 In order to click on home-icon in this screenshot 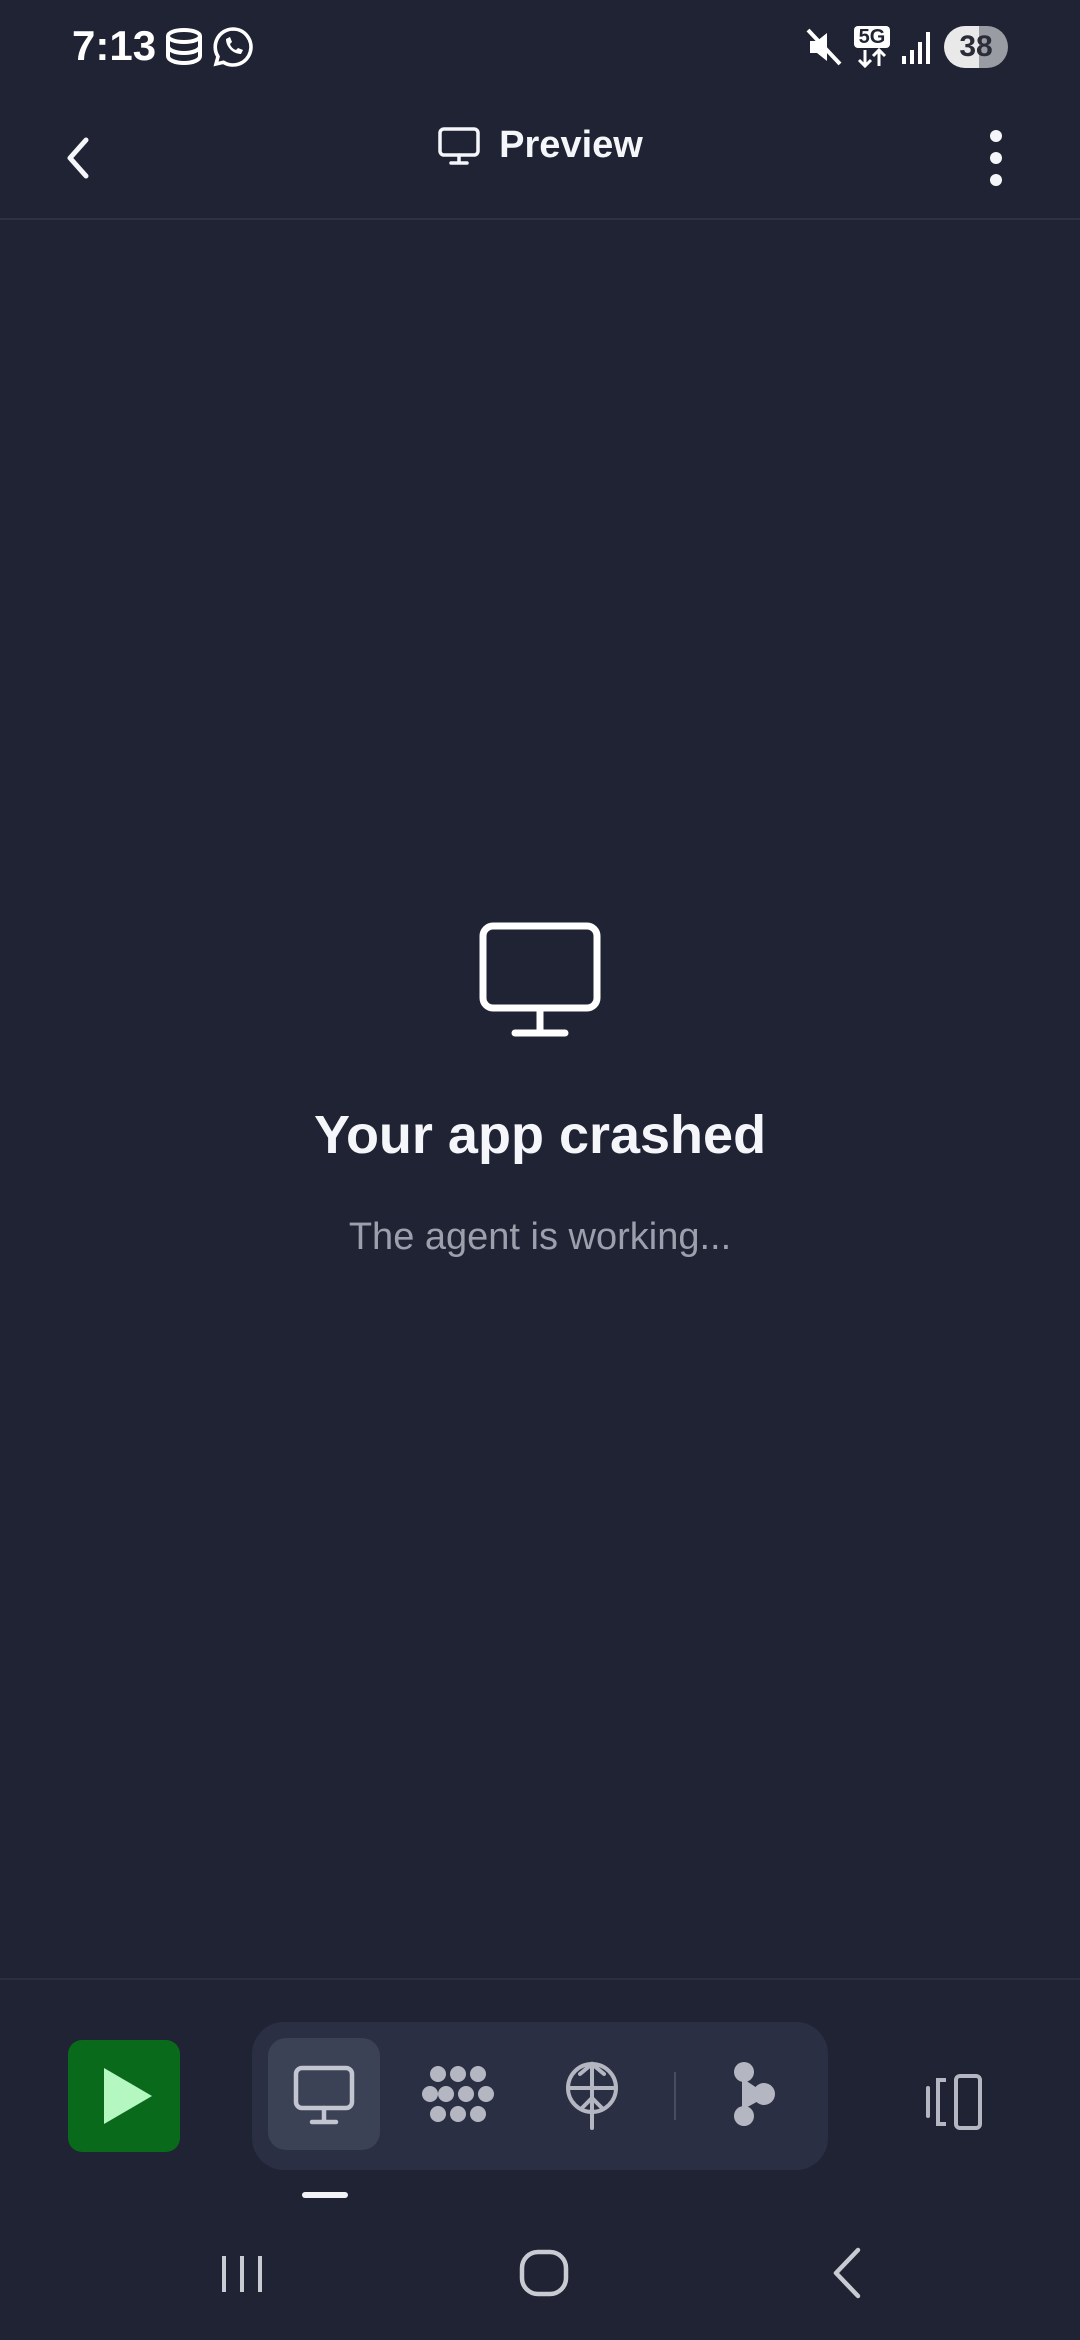, I will do `click(544, 2273)`.